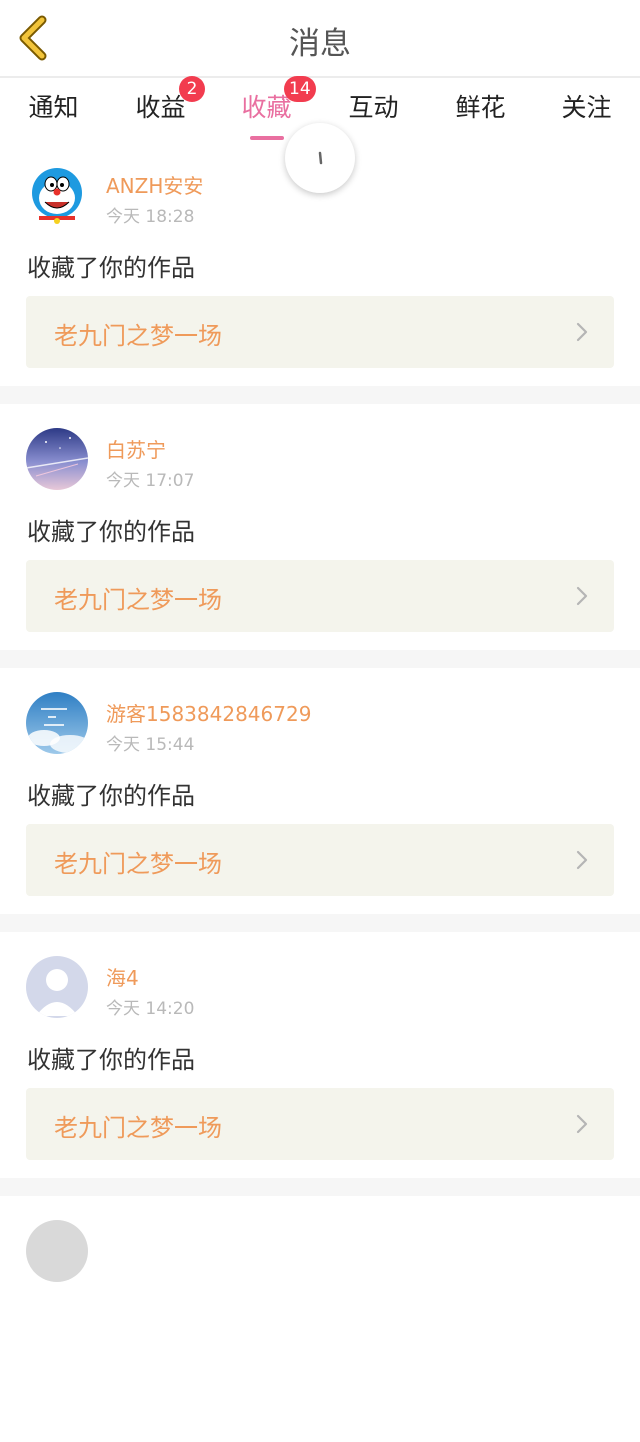 The image size is (640, 1442). Describe the element at coordinates (300, 89) in the screenshot. I see `favorites-count-badge: 14` at that location.